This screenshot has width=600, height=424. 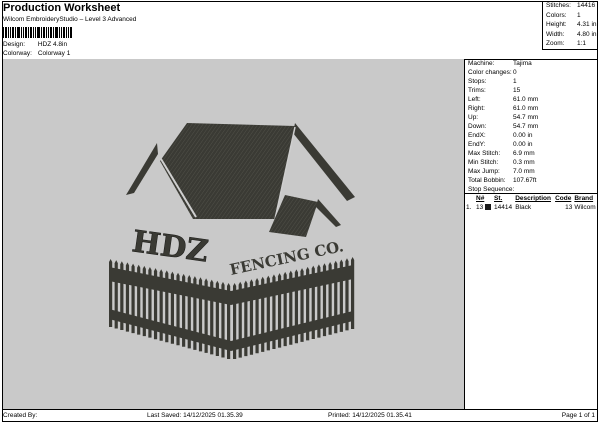 What do you see at coordinates (531, 72) in the screenshot?
I see `machine-info-row: Color changes: 0` at bounding box center [531, 72].